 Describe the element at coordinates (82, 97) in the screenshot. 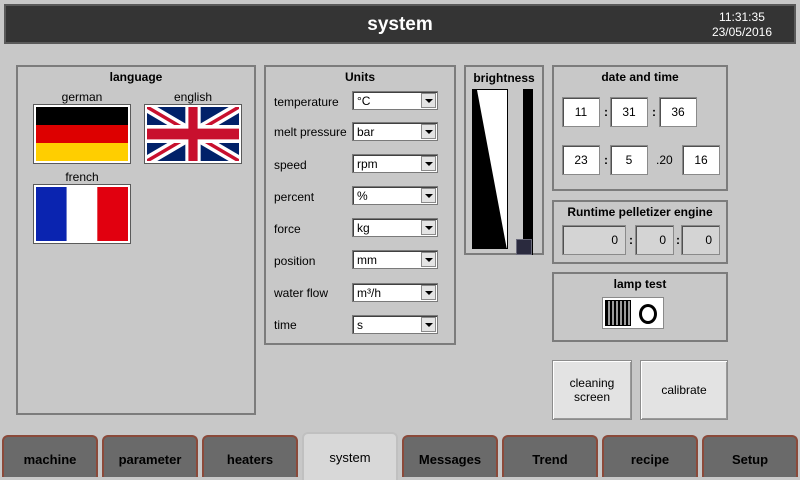

I see `german-label: german` at that location.